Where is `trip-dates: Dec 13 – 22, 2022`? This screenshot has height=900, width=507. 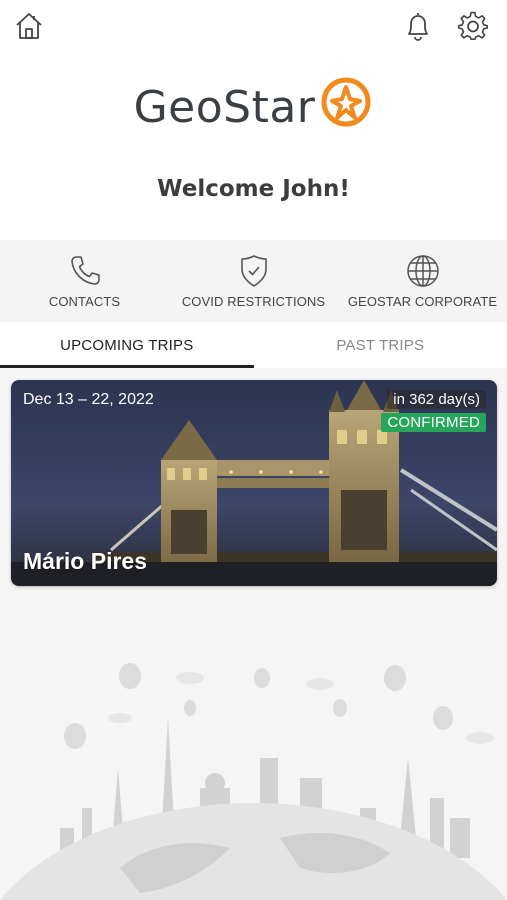
trip-dates: Dec 13 – 22, 2022 is located at coordinates (88, 399).